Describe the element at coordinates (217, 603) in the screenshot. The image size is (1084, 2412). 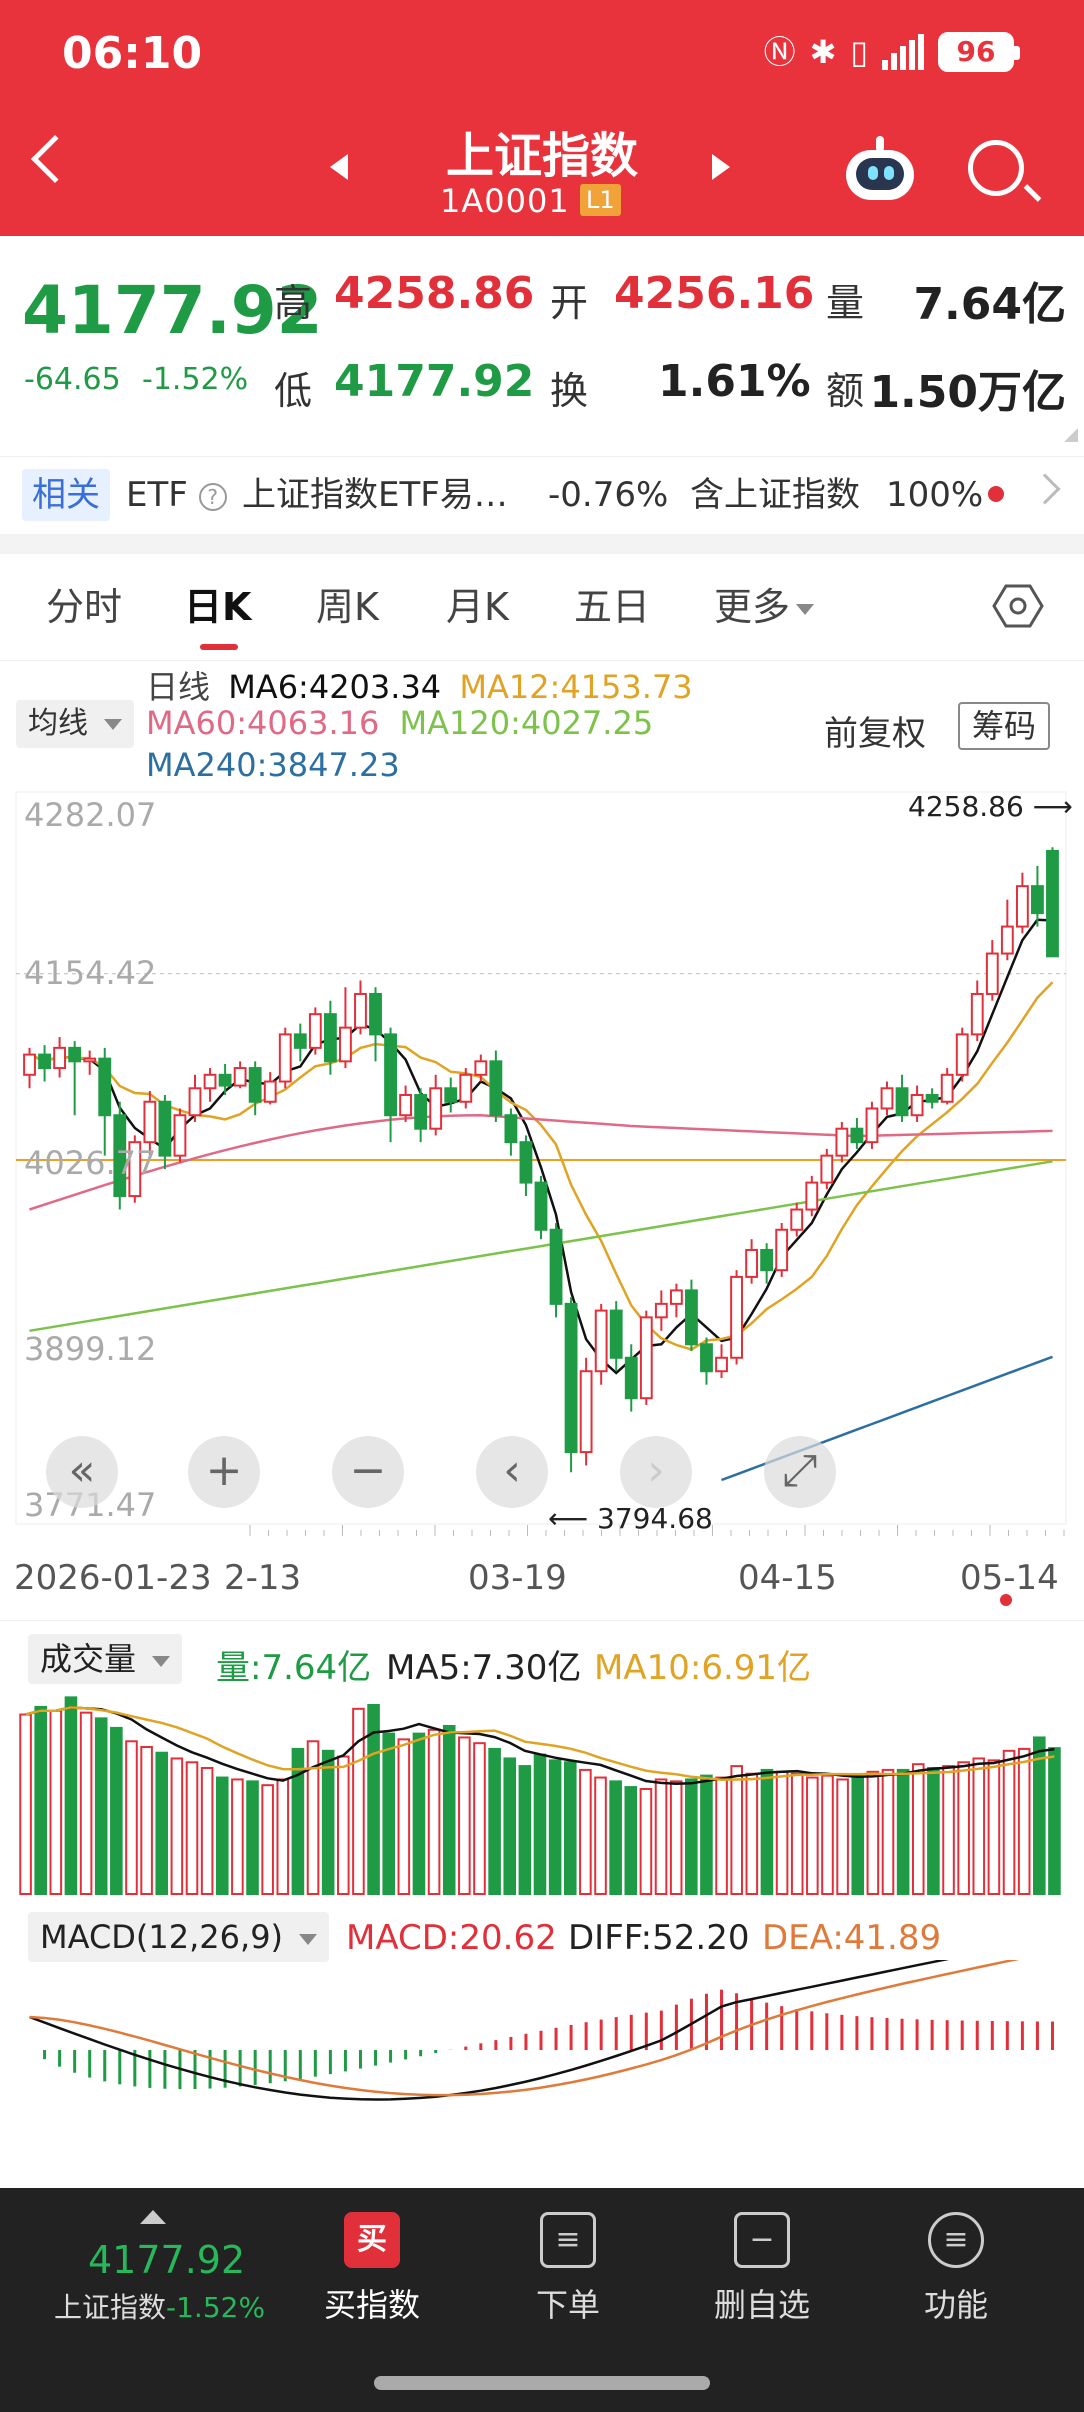
I see `tab-daily-k: 日K` at that location.